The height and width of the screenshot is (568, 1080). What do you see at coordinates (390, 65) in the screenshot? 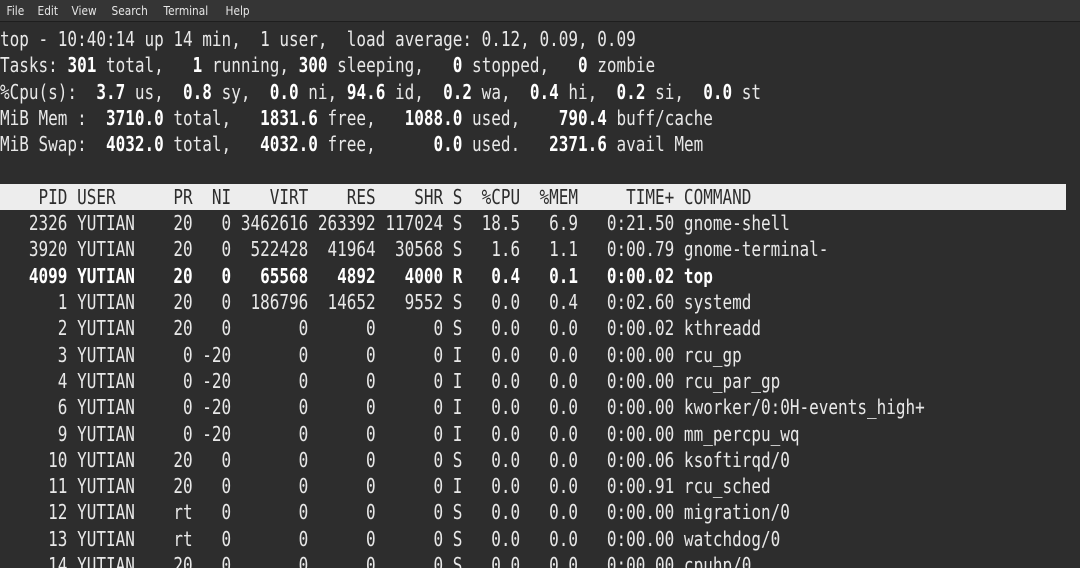
I see `summary-text: sleeping,` at bounding box center [390, 65].